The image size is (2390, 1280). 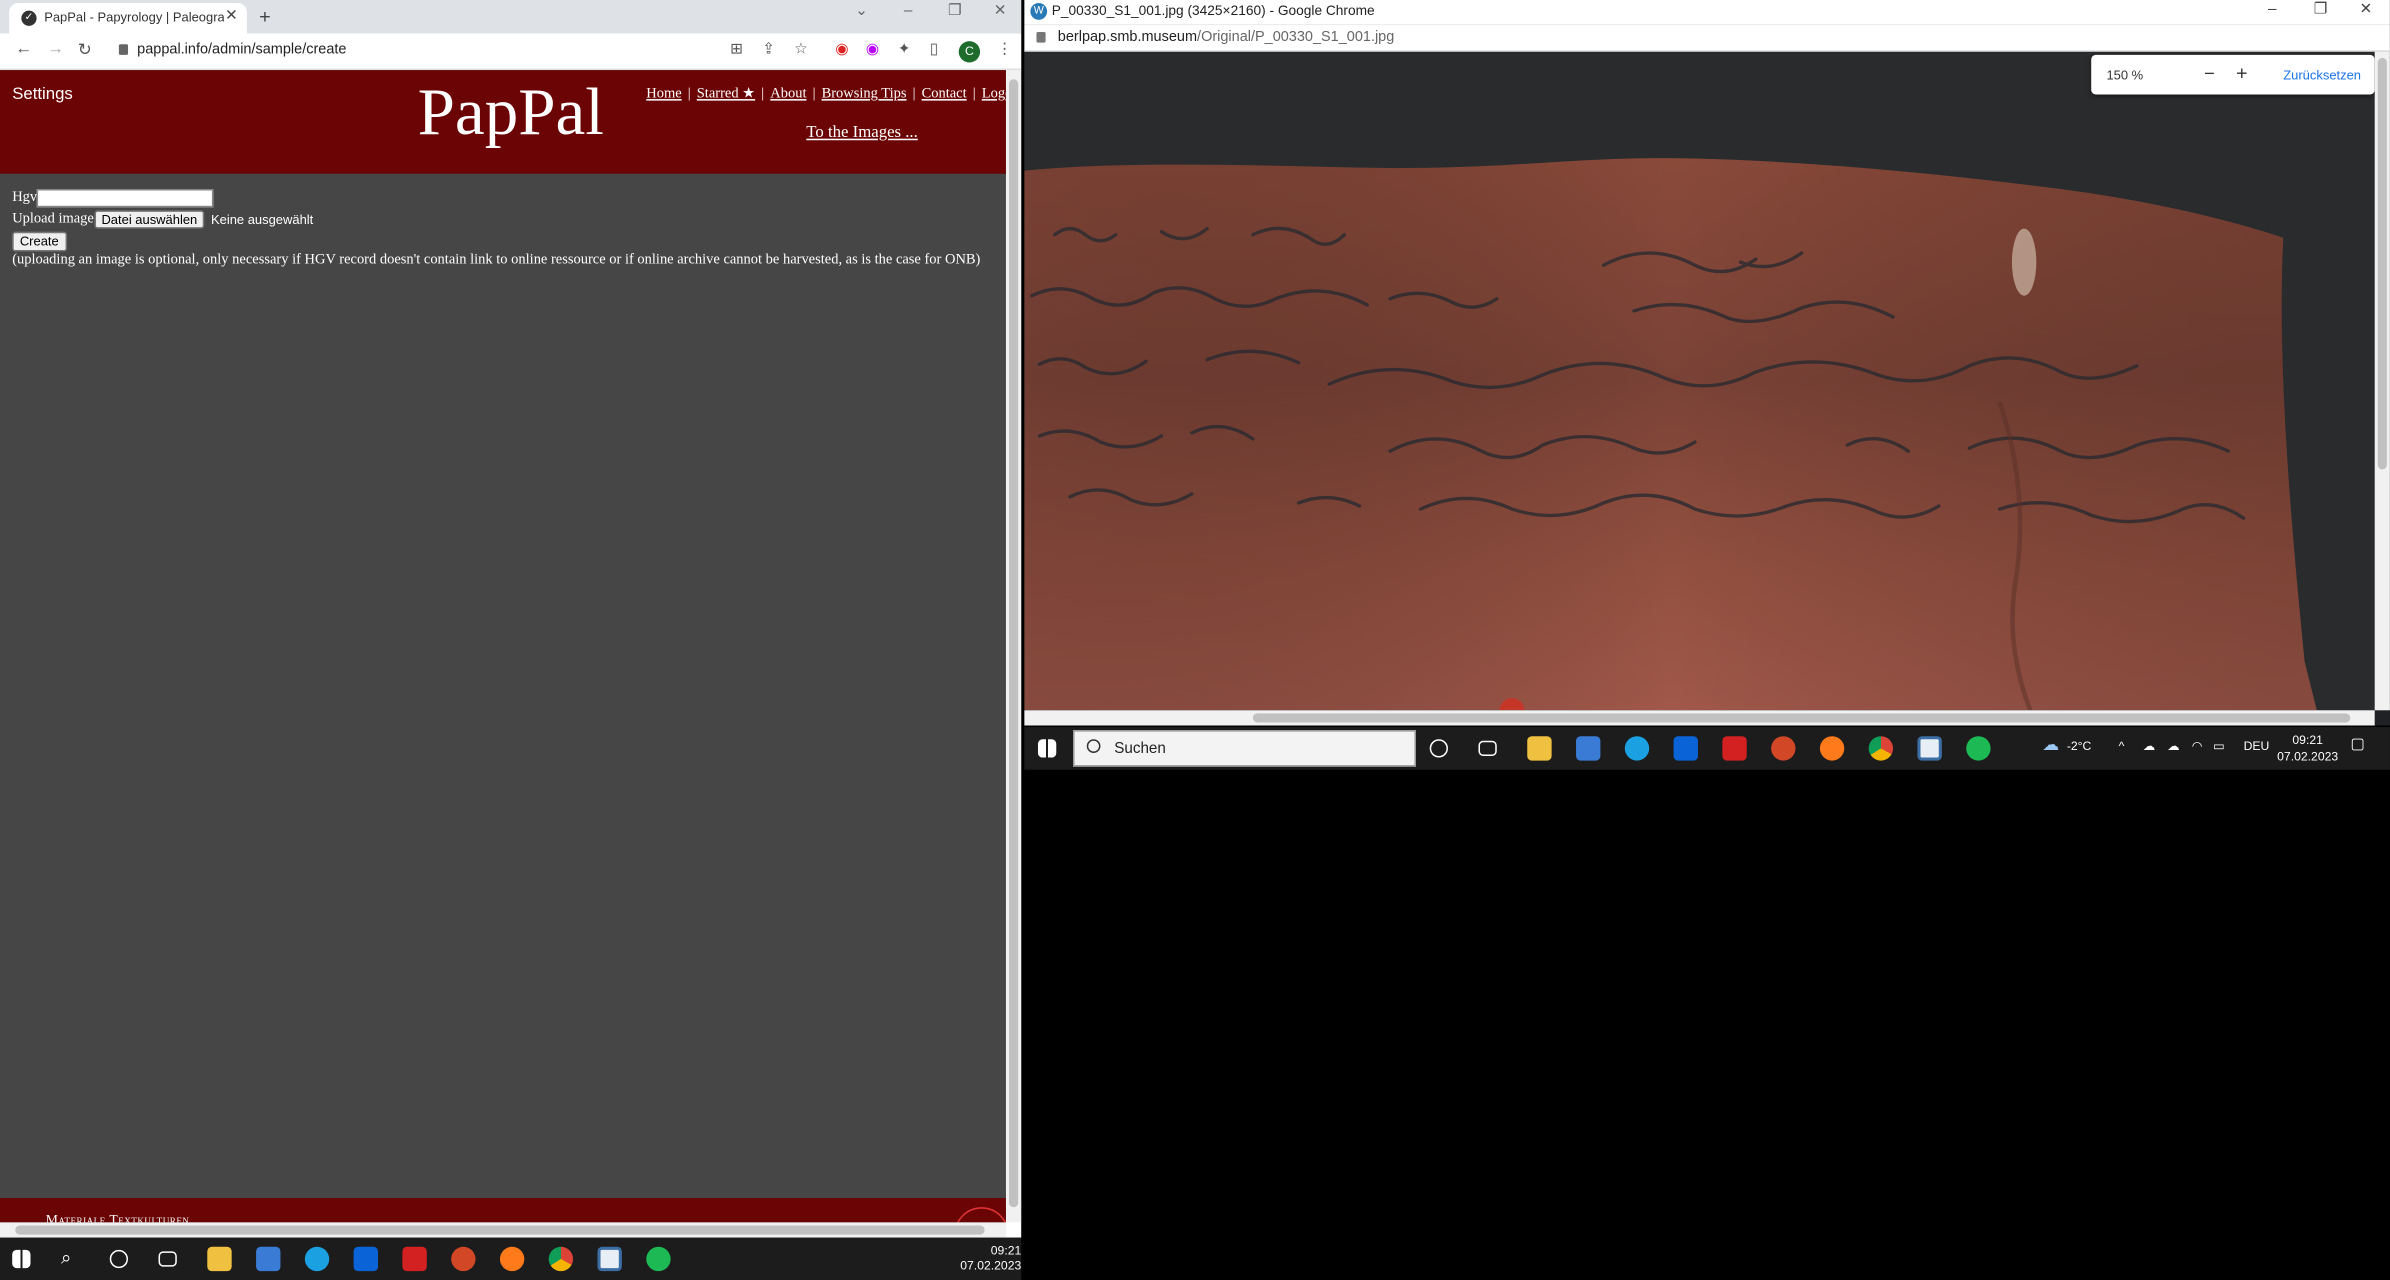 I want to click on taskbar-search-text: Suchen, so click(x=1140, y=749).